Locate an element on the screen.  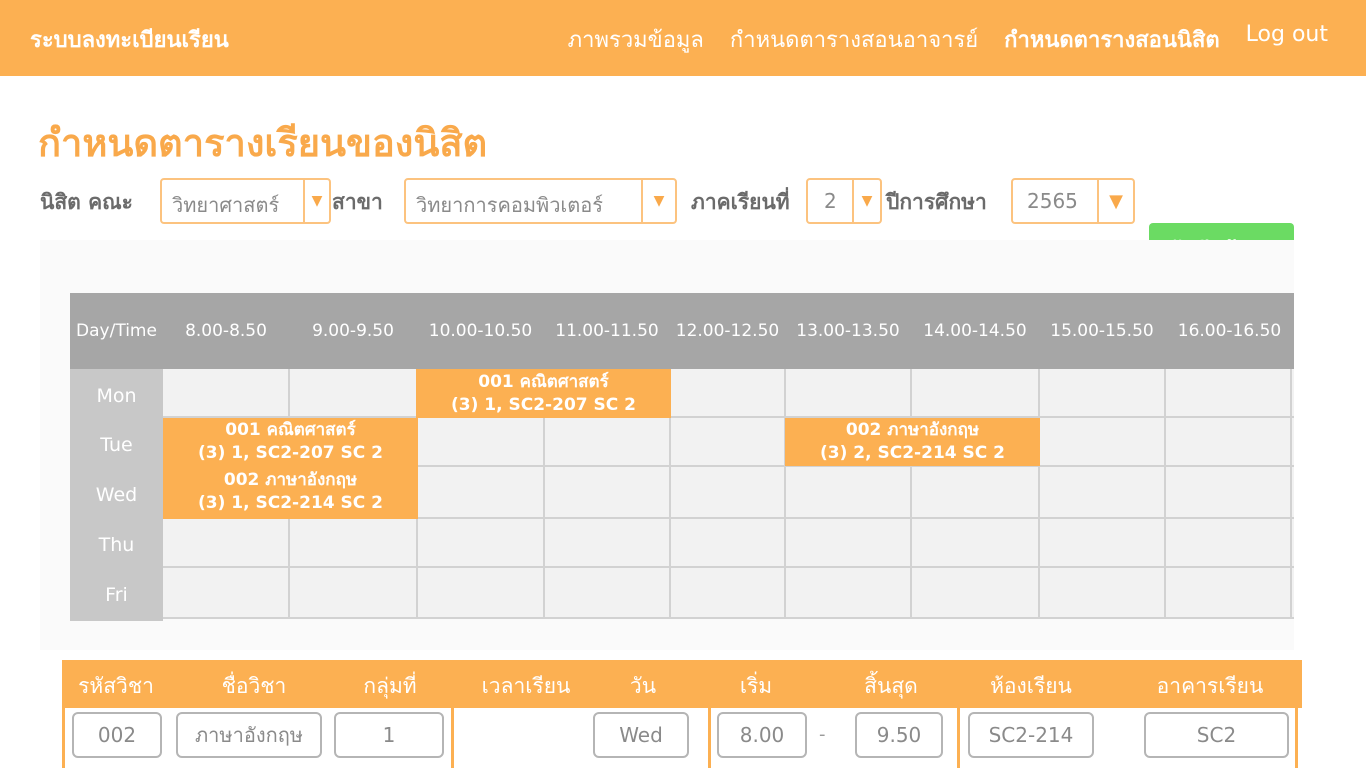
course-code-input: 002 is located at coordinates (117, 735).